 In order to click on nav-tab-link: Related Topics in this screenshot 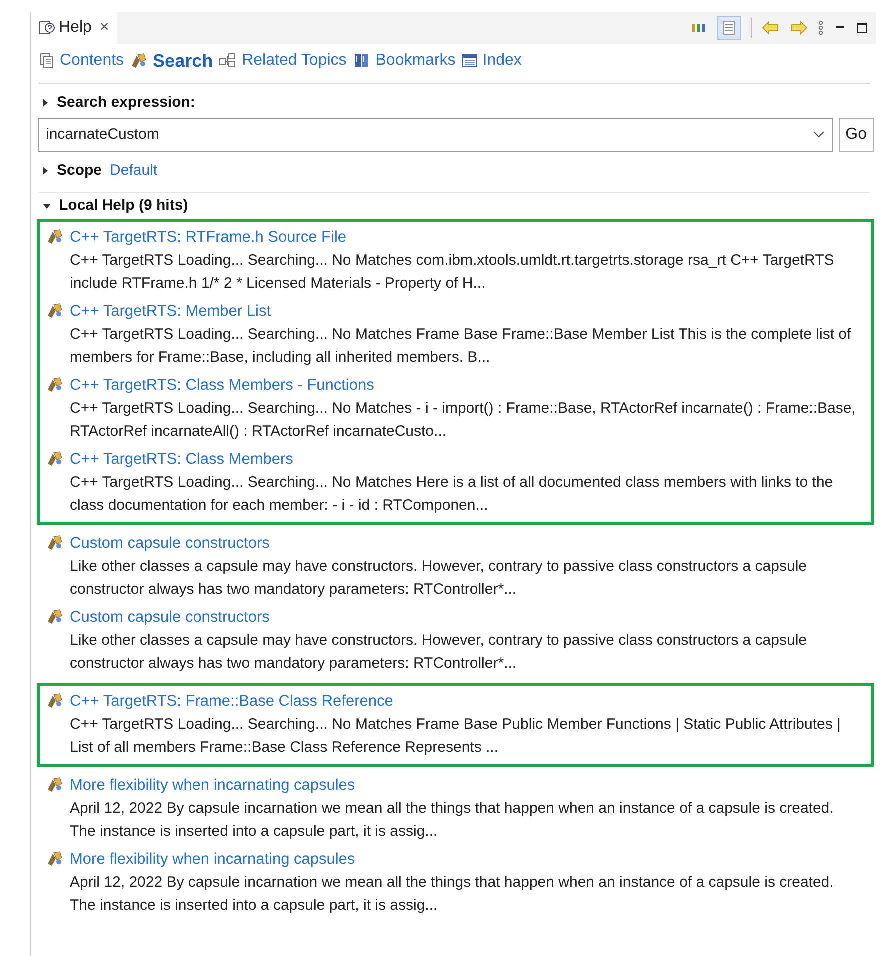, I will do `click(294, 61)`.